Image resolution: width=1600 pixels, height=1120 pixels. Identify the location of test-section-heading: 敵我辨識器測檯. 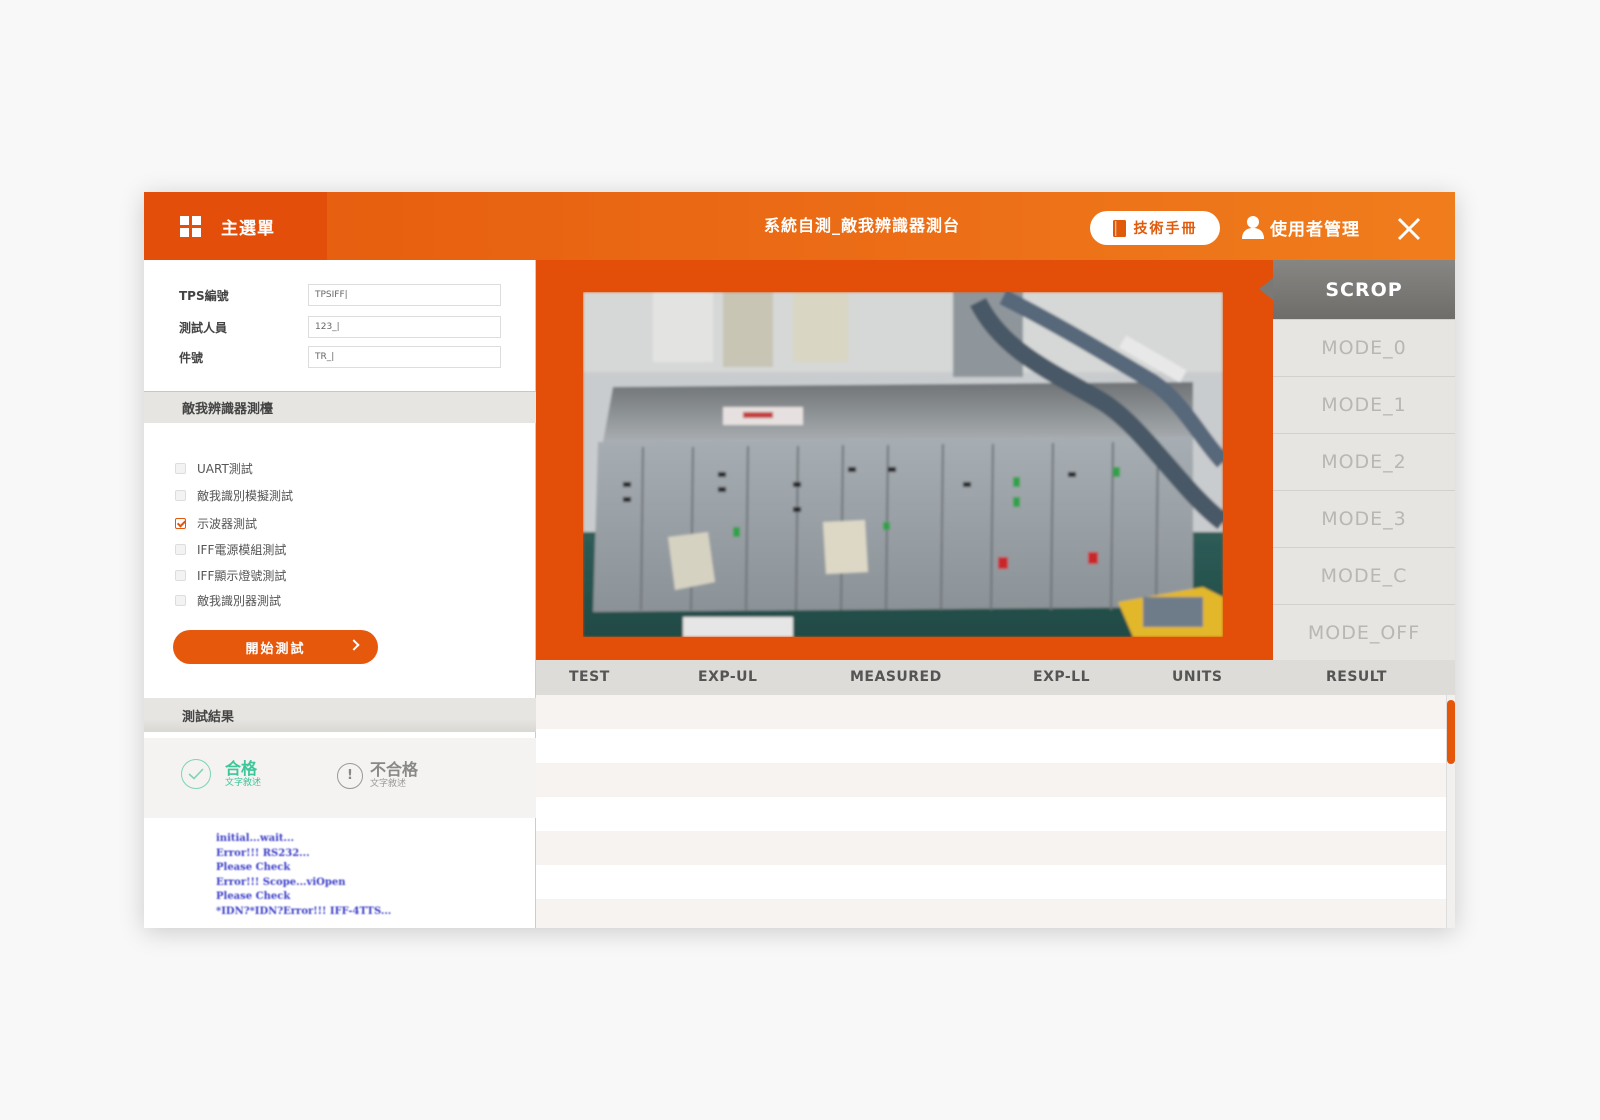
(340, 407).